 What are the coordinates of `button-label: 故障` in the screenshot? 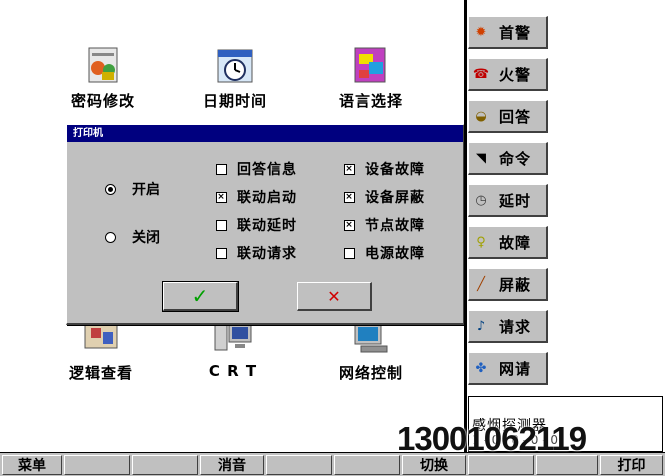 It's located at (515, 242).